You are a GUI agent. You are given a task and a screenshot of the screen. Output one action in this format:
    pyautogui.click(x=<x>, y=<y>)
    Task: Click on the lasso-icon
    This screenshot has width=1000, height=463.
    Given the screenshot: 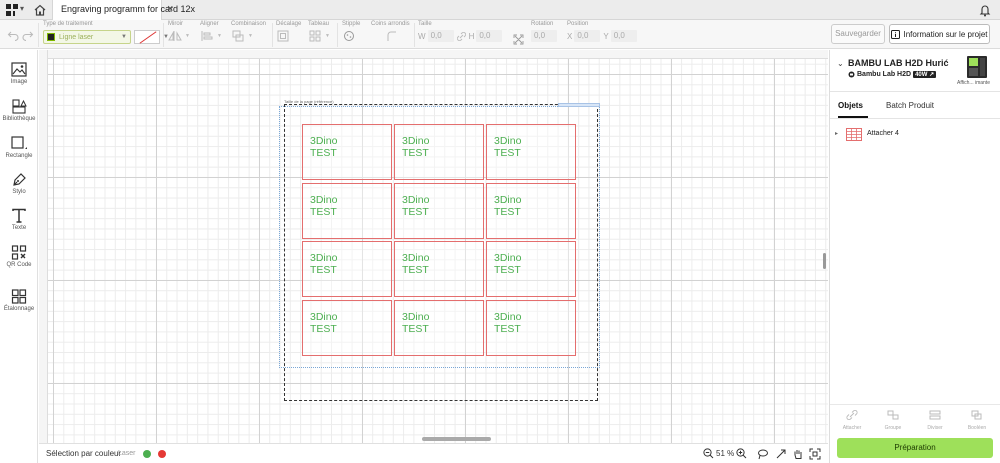 What is the action you would take?
    pyautogui.click(x=763, y=454)
    